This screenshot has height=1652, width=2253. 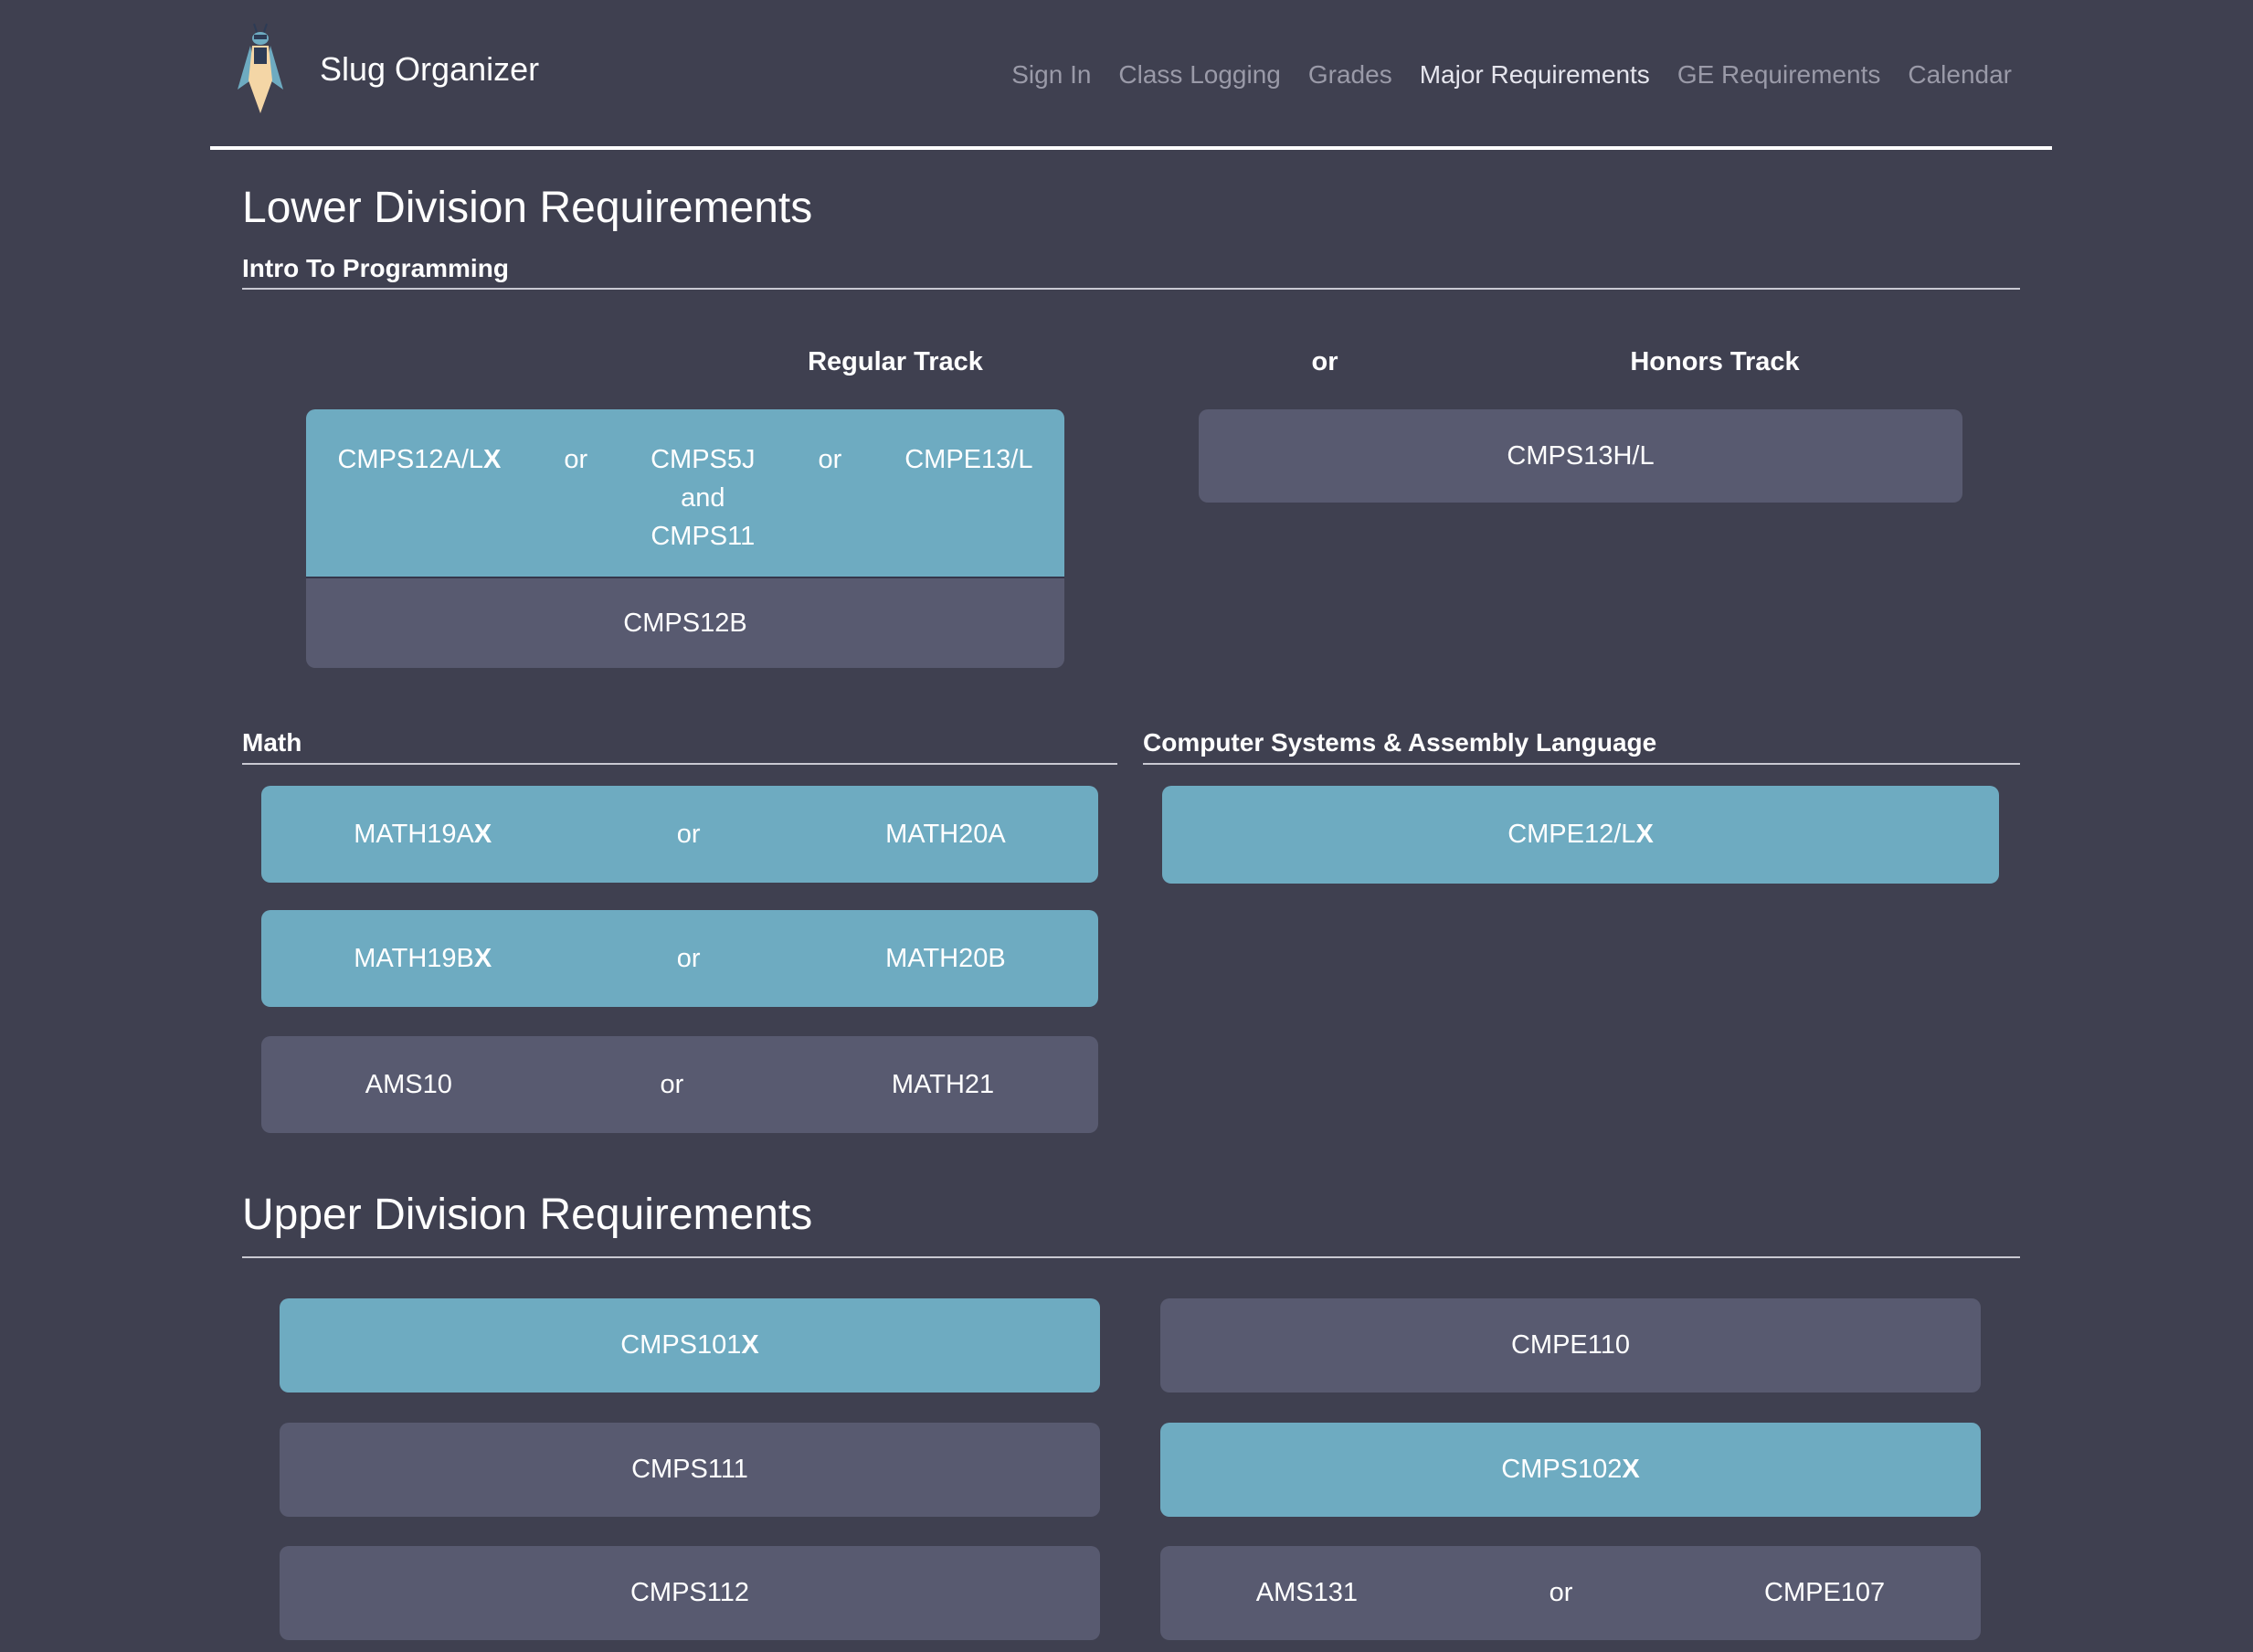 I want to click on math-row-1: MATH19AX or MATH20A, so click(x=680, y=835).